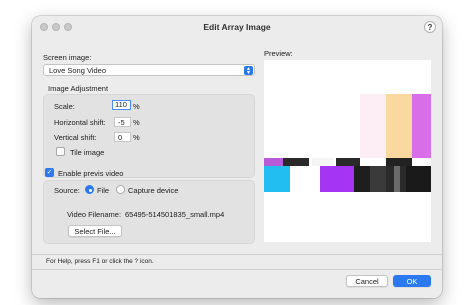 This screenshot has height=305, width=474. Describe the element at coordinates (121, 105) in the screenshot. I see `scale-input: 110` at that location.